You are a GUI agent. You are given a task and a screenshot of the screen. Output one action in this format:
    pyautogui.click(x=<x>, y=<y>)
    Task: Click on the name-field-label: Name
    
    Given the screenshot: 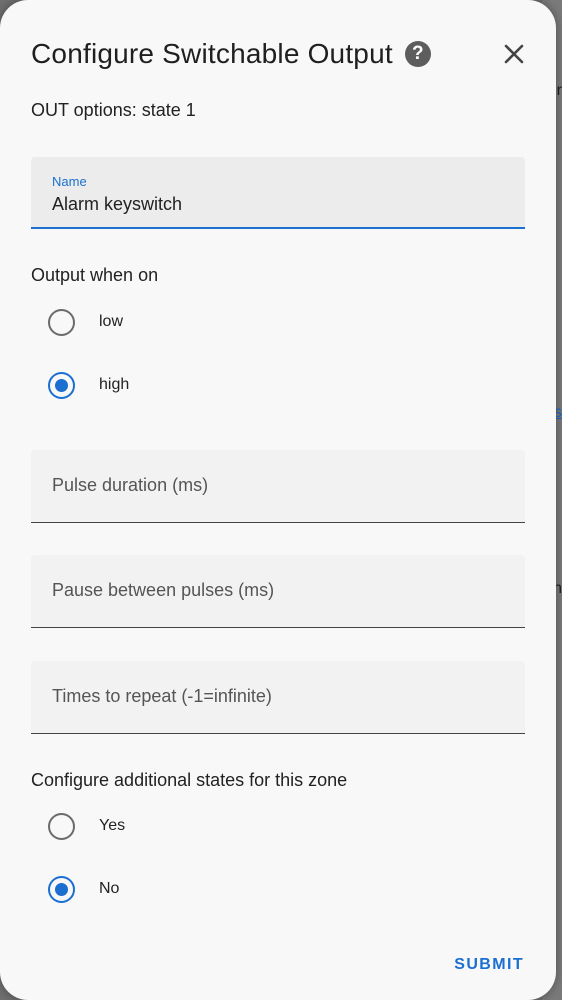 What is the action you would take?
    pyautogui.click(x=69, y=181)
    